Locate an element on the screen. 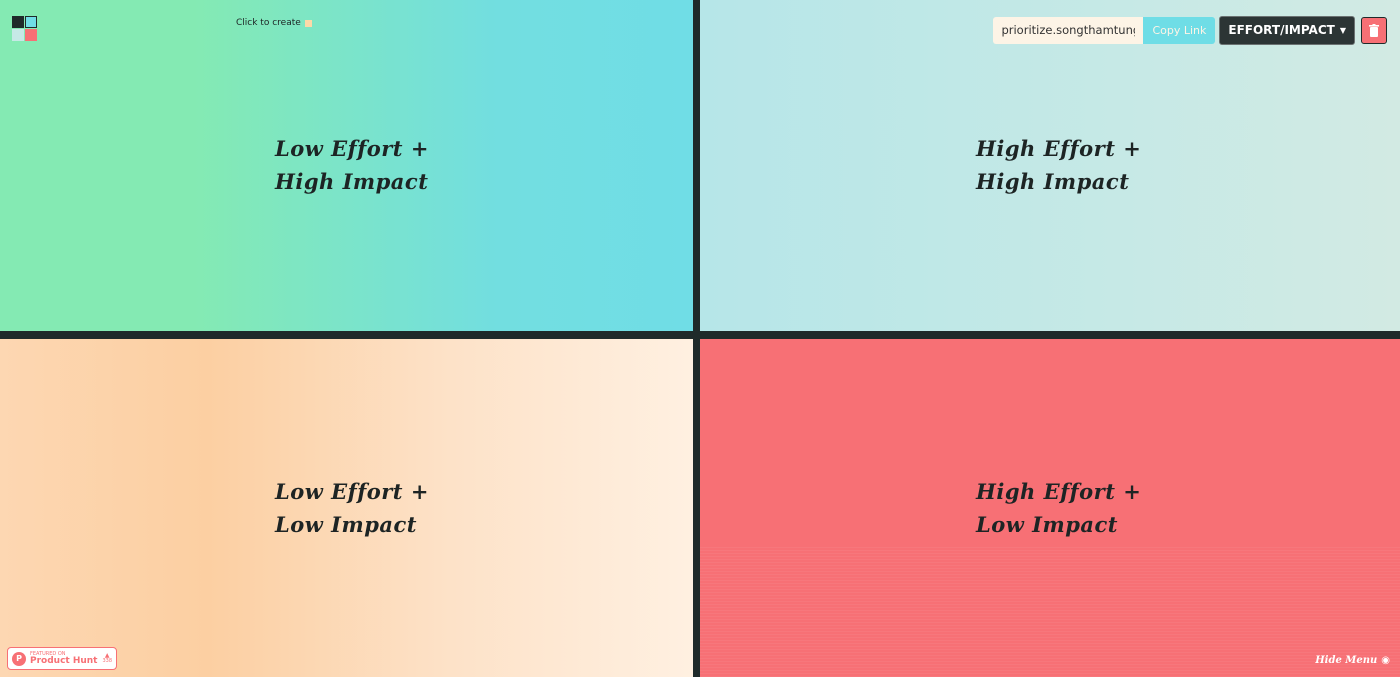  product-hunt-vote-count: 338 is located at coordinates (107, 661).